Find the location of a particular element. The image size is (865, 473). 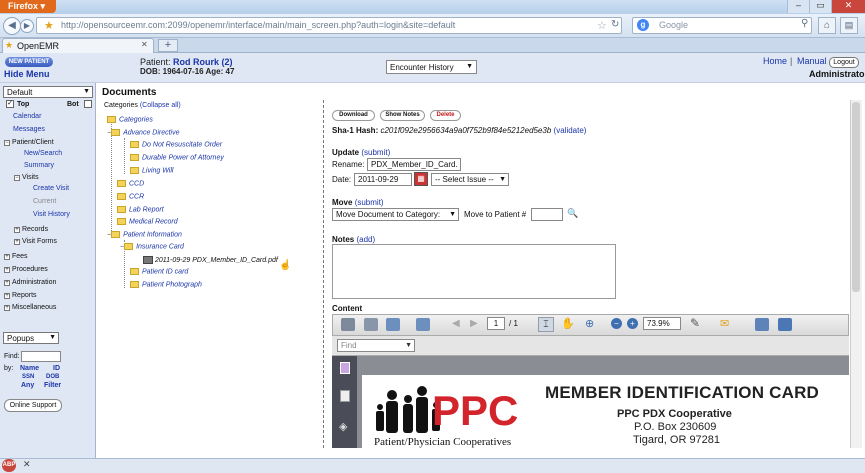

nav-miscellaneous: + Miscellaneous is located at coordinates (30, 307).